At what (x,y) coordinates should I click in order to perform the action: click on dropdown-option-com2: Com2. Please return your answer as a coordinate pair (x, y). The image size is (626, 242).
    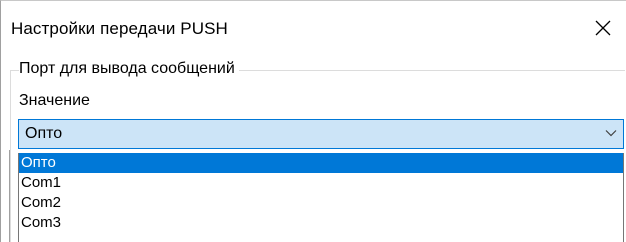
    Looking at the image, I should click on (321, 203).